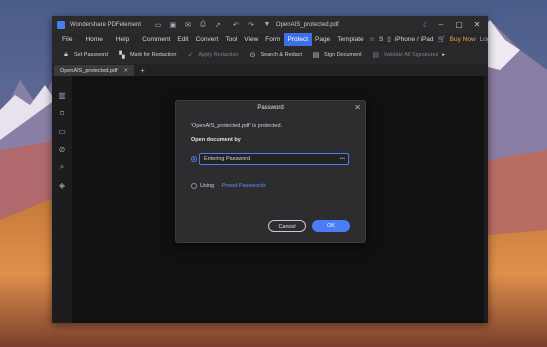 The height and width of the screenshot is (347, 547). I want to click on thumbnails-icon: ▥, so click(62, 95).